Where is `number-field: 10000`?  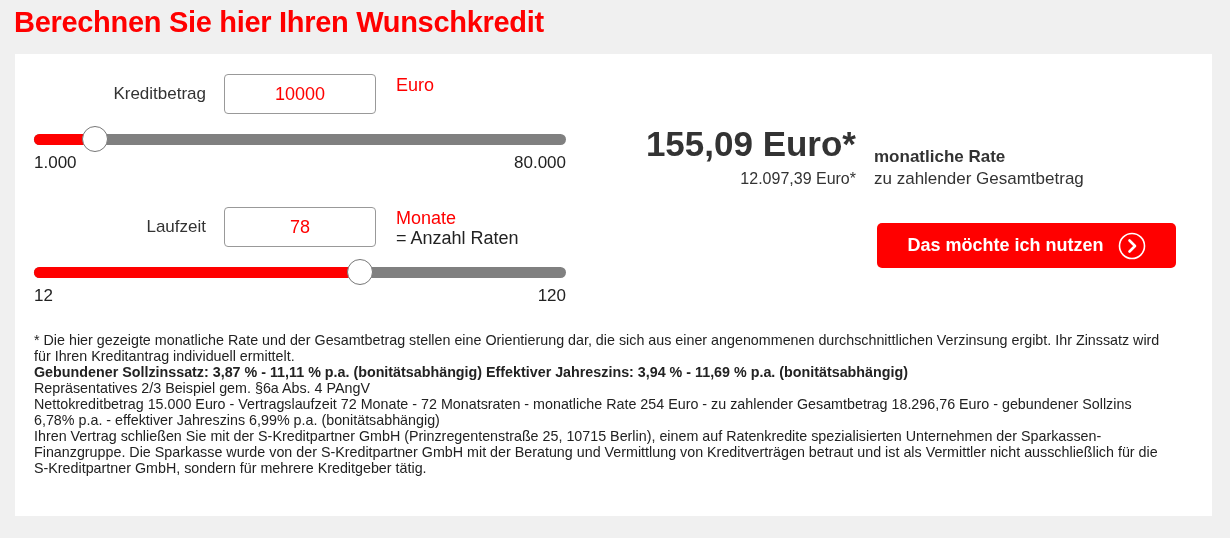 number-field: 10000 is located at coordinates (300, 94).